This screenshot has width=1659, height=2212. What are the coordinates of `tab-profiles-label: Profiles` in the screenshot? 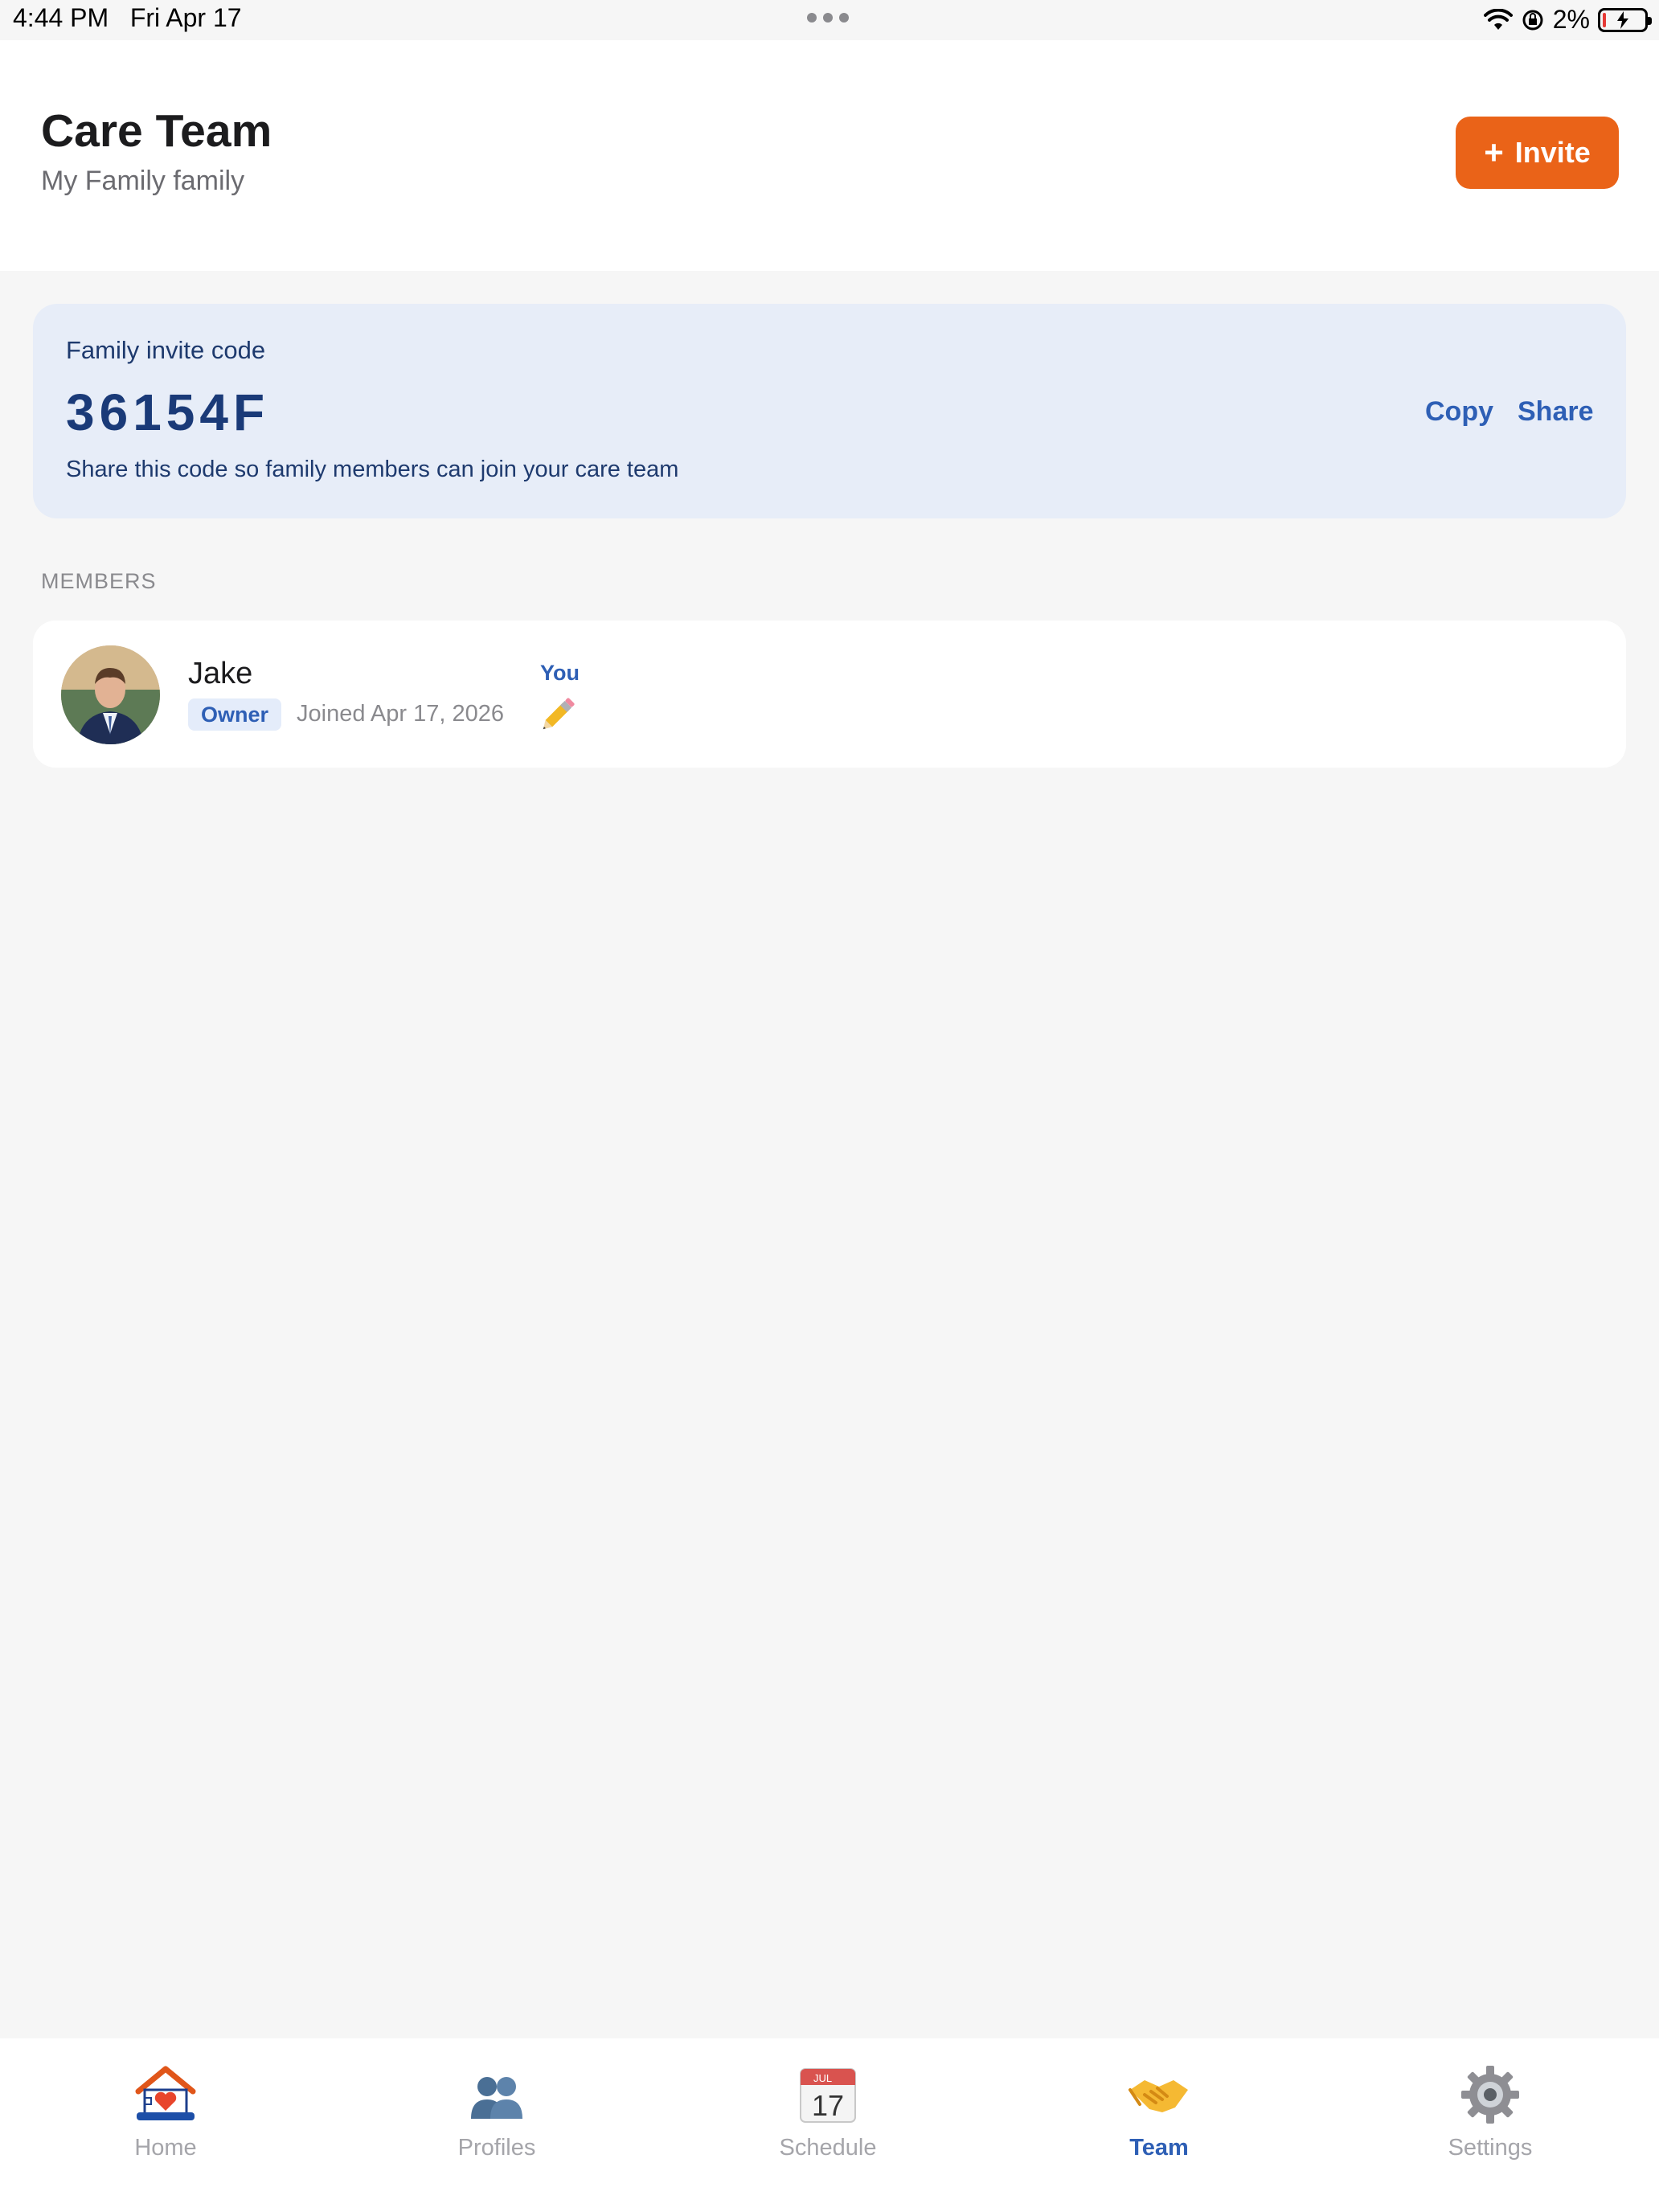 It's located at (496, 2148).